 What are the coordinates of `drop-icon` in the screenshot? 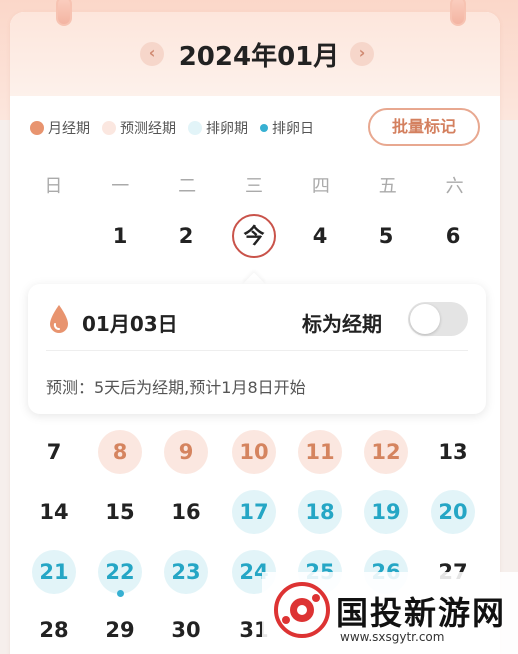 It's located at (59, 319).